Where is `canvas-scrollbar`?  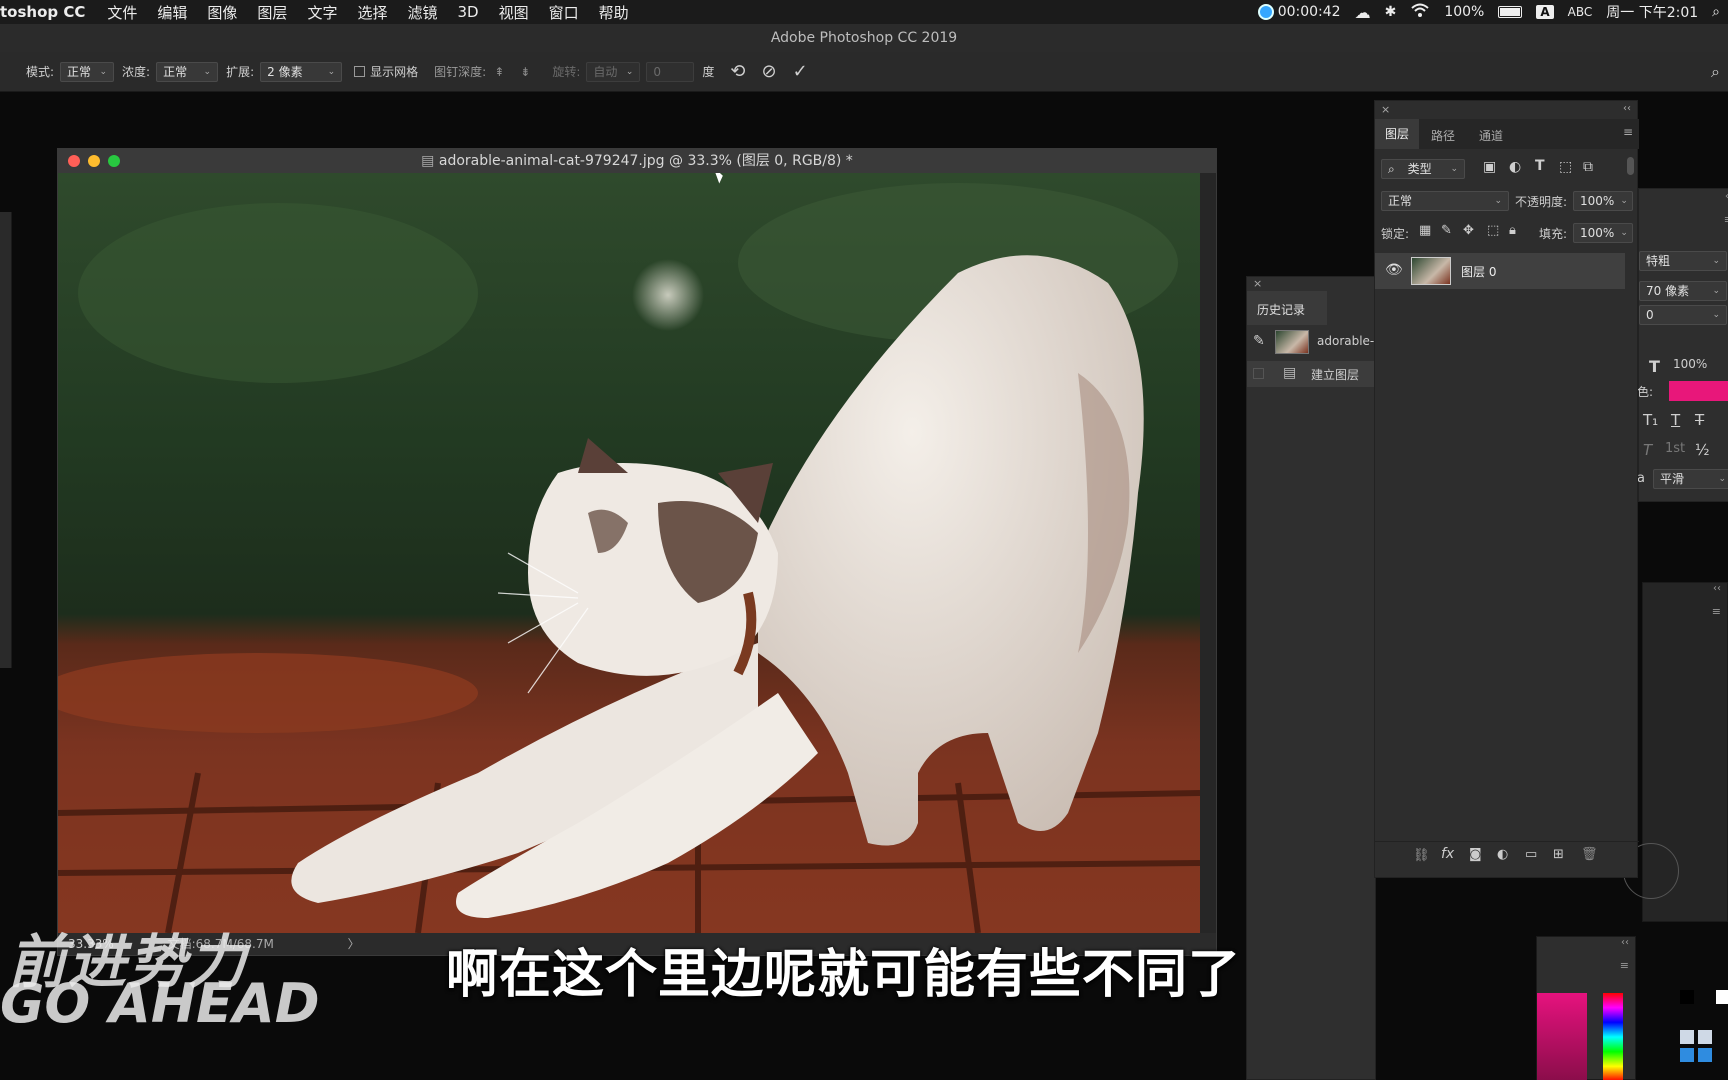
canvas-scrollbar is located at coordinates (1208, 553).